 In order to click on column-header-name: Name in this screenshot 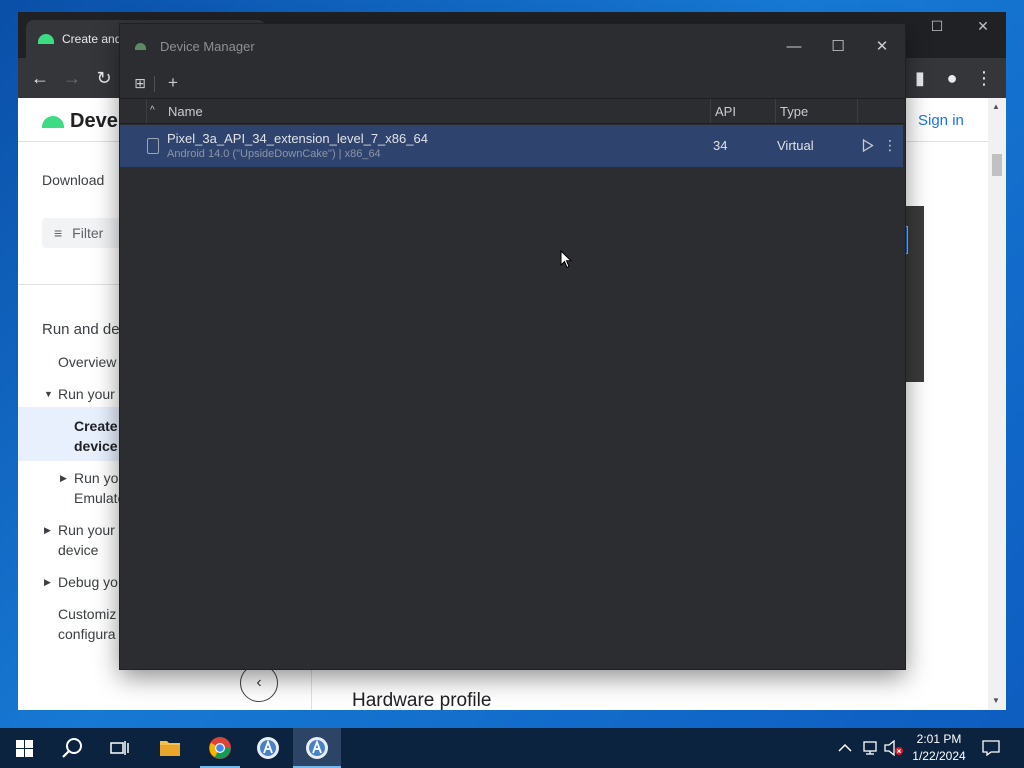, I will do `click(185, 111)`.